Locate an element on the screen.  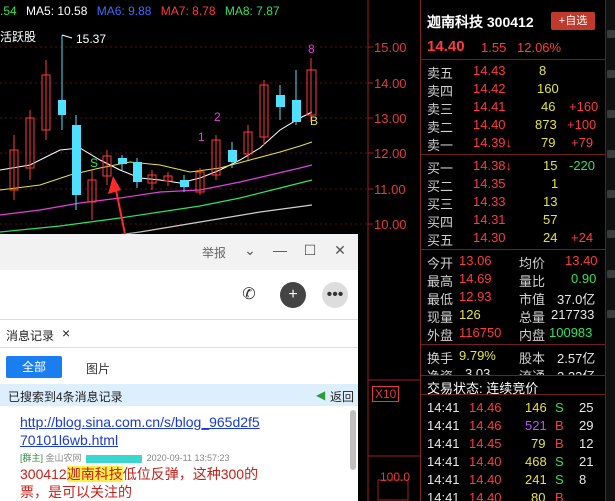
stats2-block: 换手9.79%股本2.57亿 净资3.03流通2.23亿 is located at coordinates (513, 361).